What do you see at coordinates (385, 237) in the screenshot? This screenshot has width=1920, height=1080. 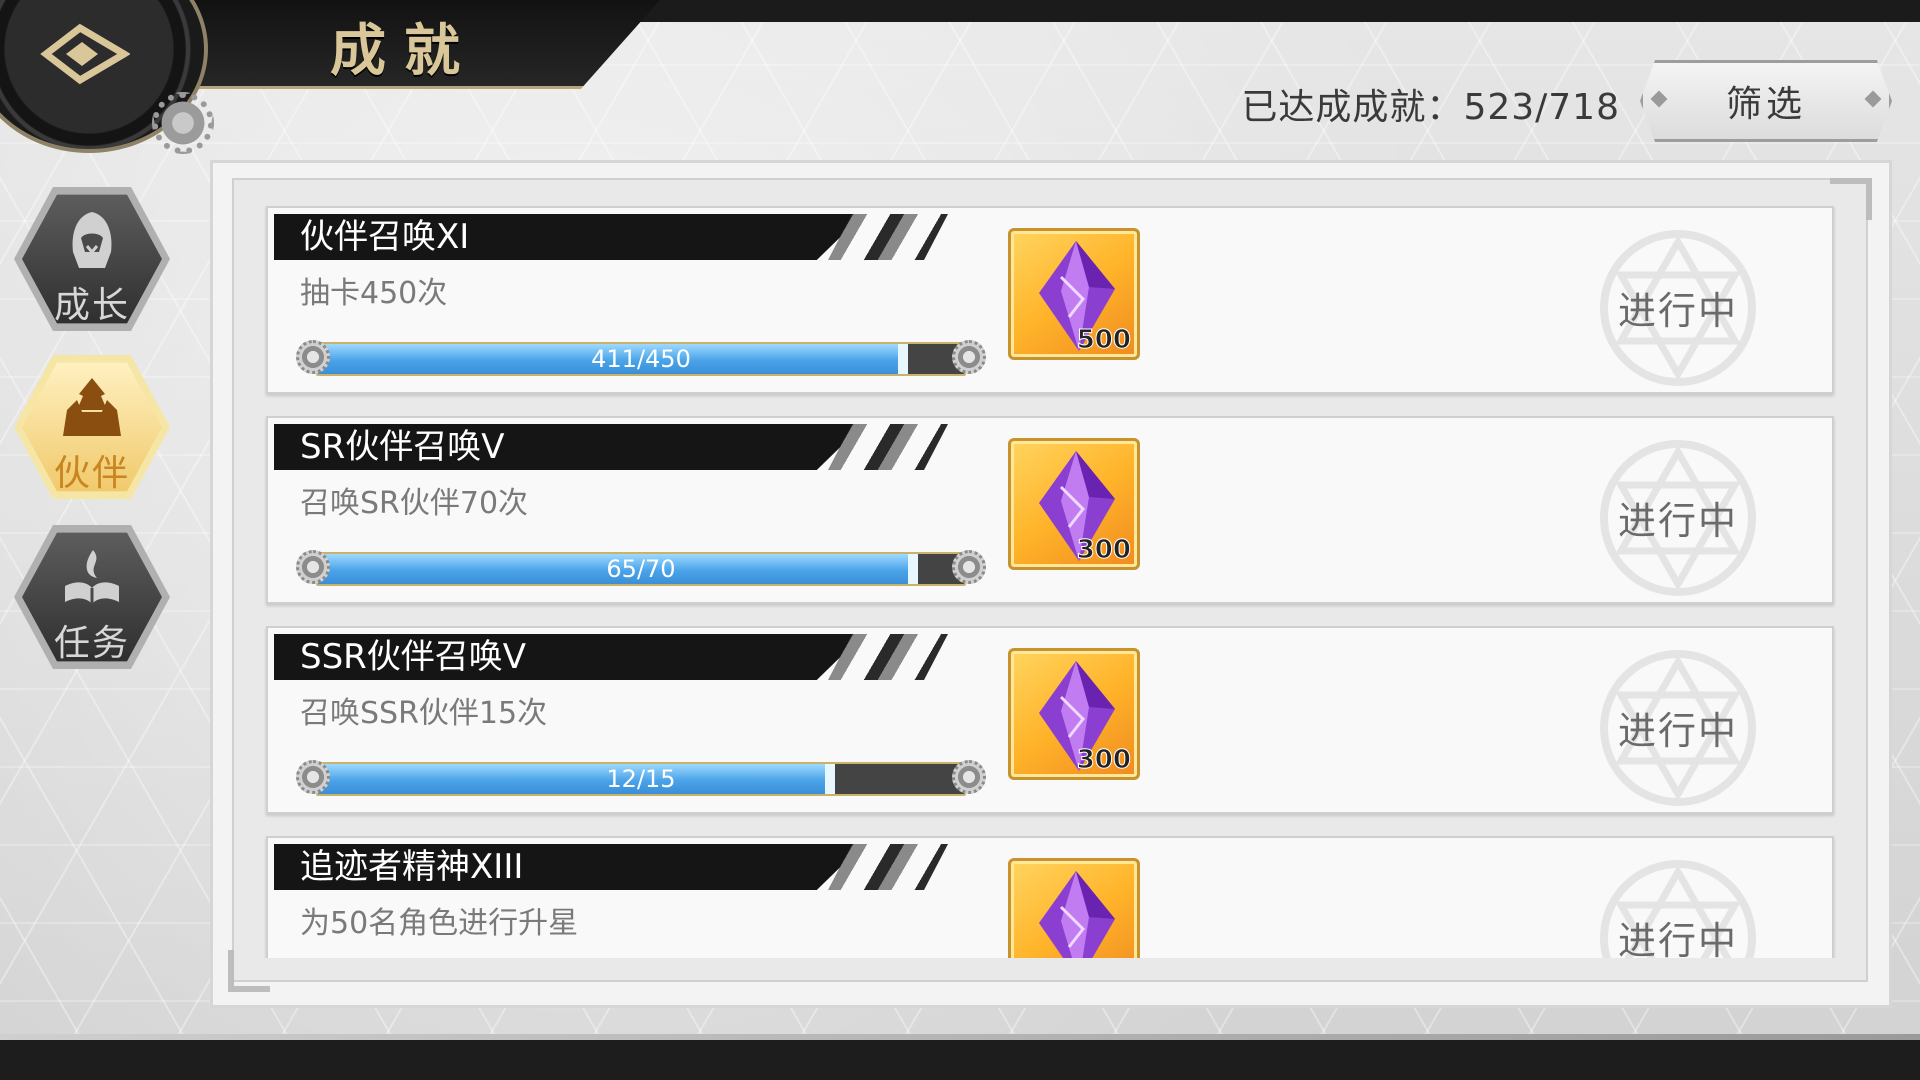 I see `achievement-title: 伙伴召唤XI` at bounding box center [385, 237].